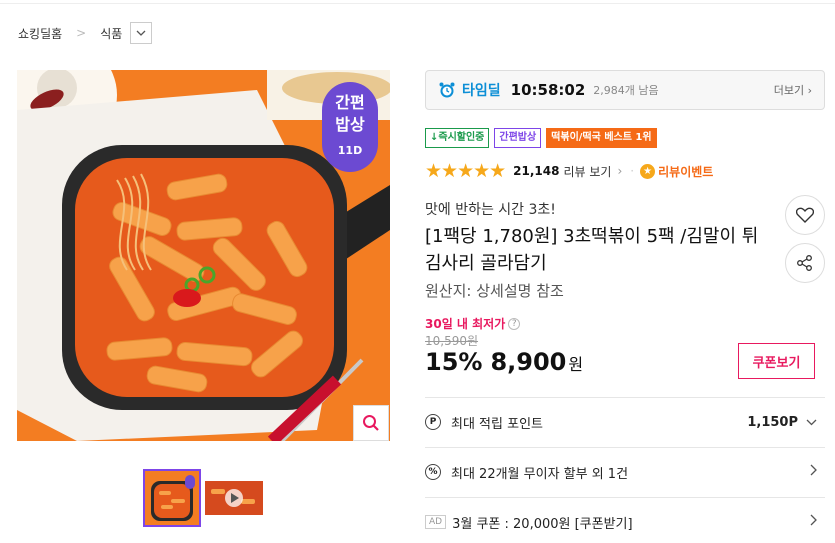 The width and height of the screenshot is (835, 543). What do you see at coordinates (587, 171) in the screenshot?
I see `review-view-link: 리뷰 보기` at bounding box center [587, 171].